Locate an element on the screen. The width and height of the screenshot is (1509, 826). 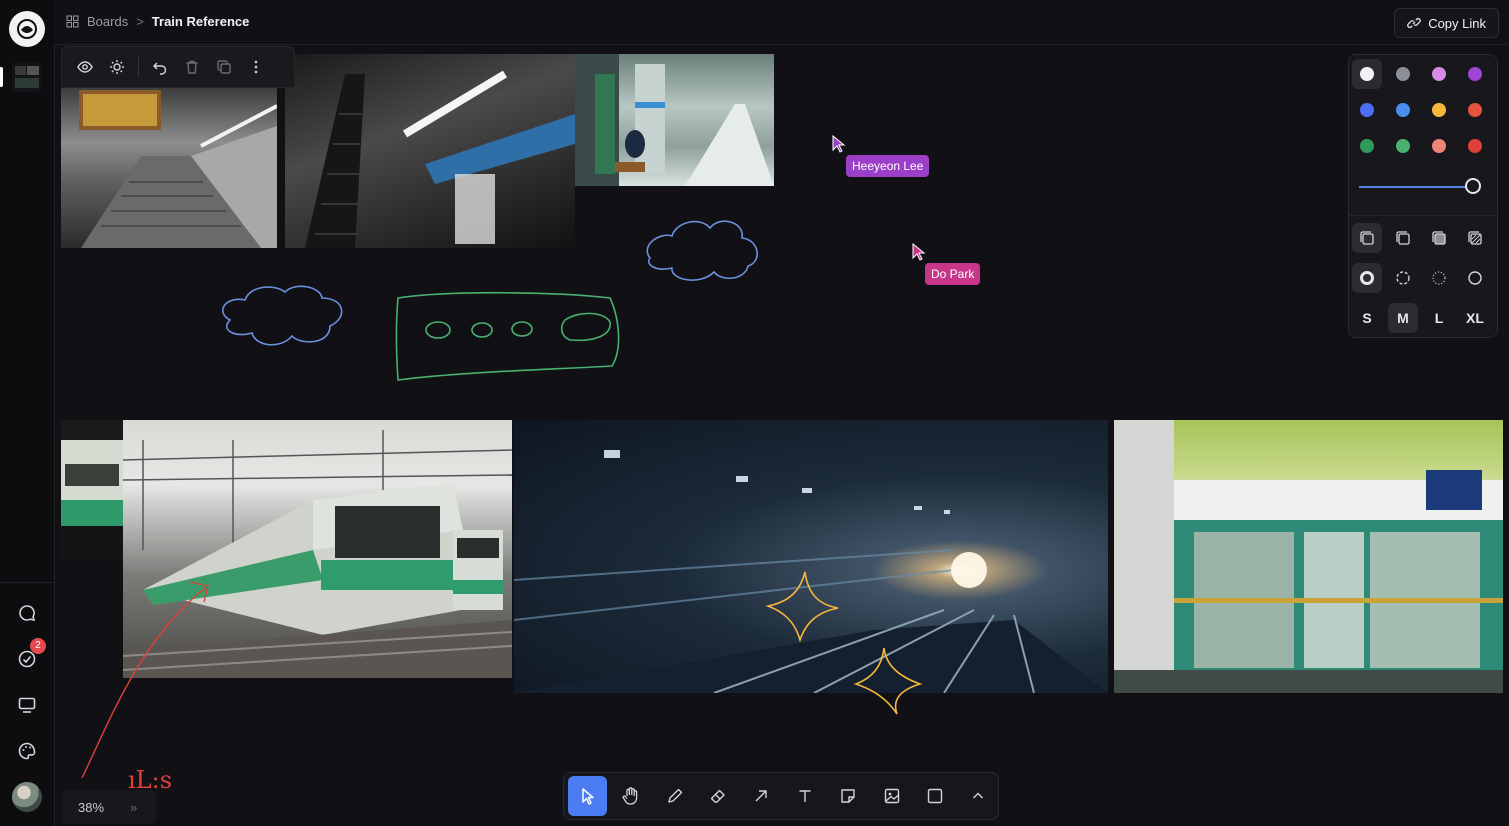
opacity-slider-thumb is located at coordinates (1473, 186).